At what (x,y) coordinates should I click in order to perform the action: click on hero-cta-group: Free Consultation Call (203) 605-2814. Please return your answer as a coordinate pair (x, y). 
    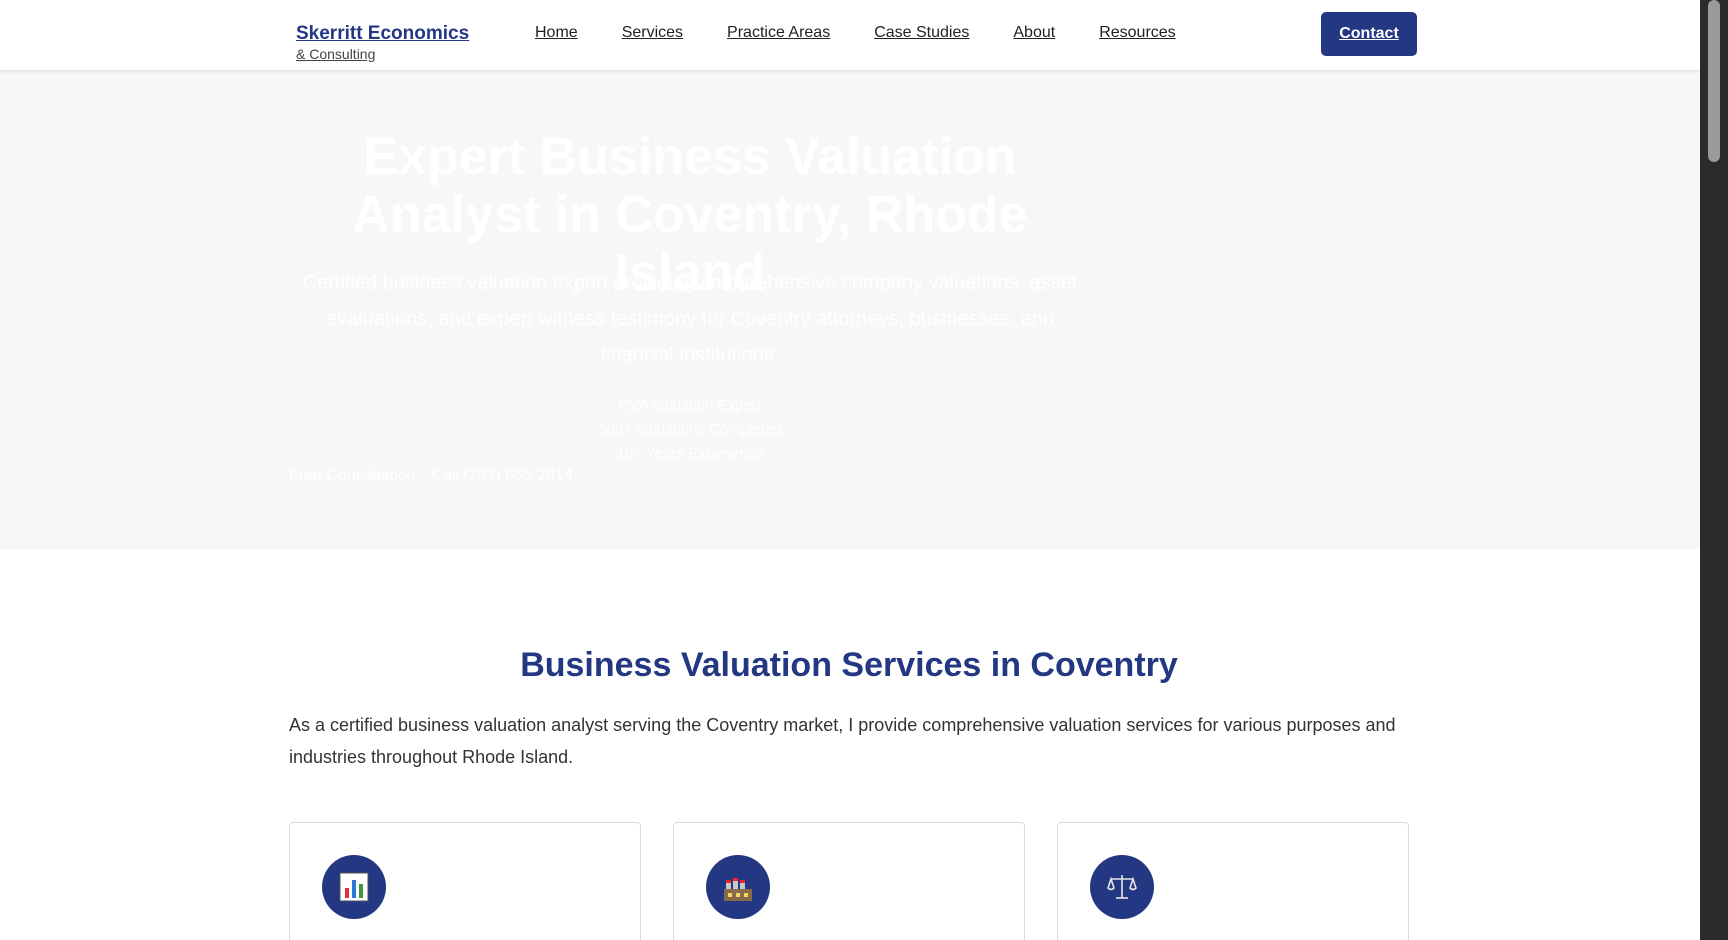
    Looking at the image, I should click on (439, 476).